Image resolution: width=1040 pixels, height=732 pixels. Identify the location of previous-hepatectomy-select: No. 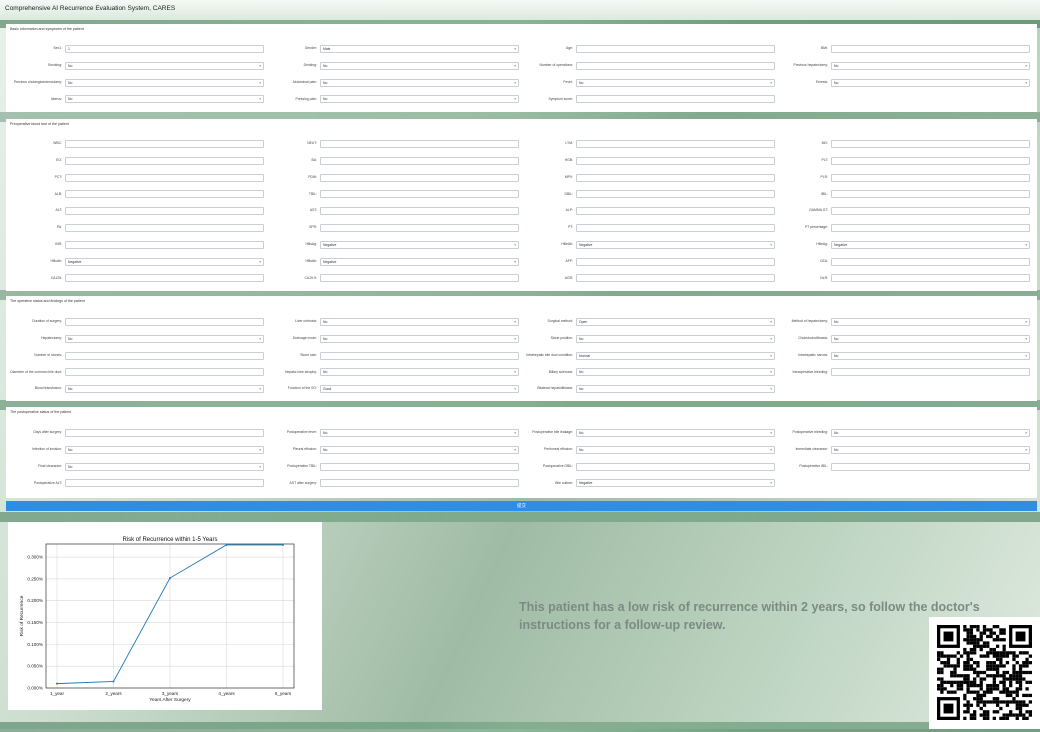
(930, 65).